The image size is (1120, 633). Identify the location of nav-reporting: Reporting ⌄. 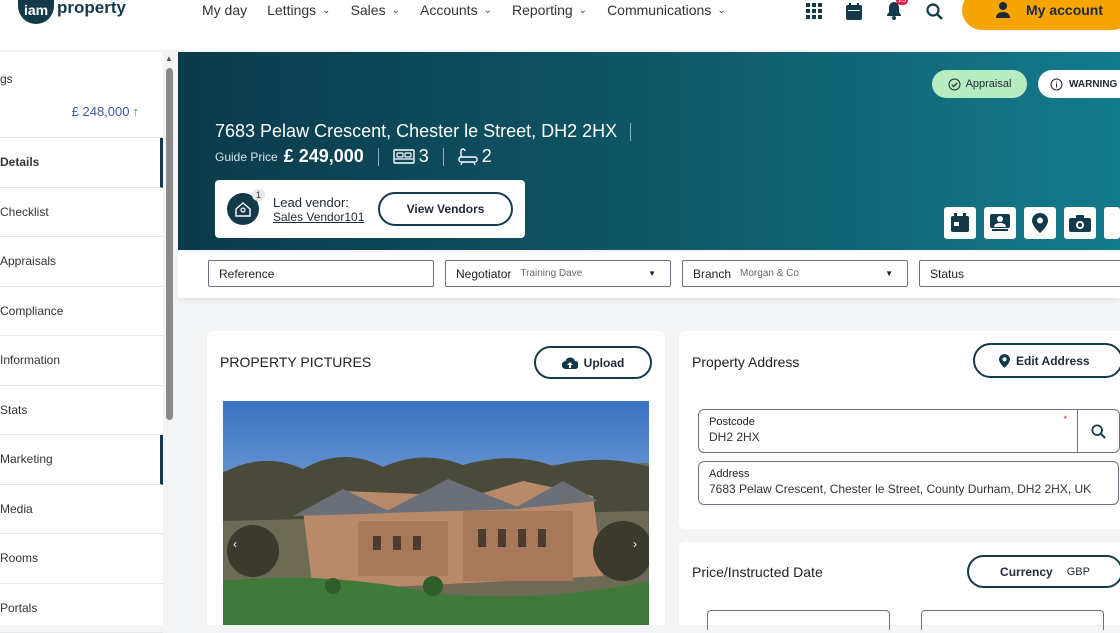
(549, 10).